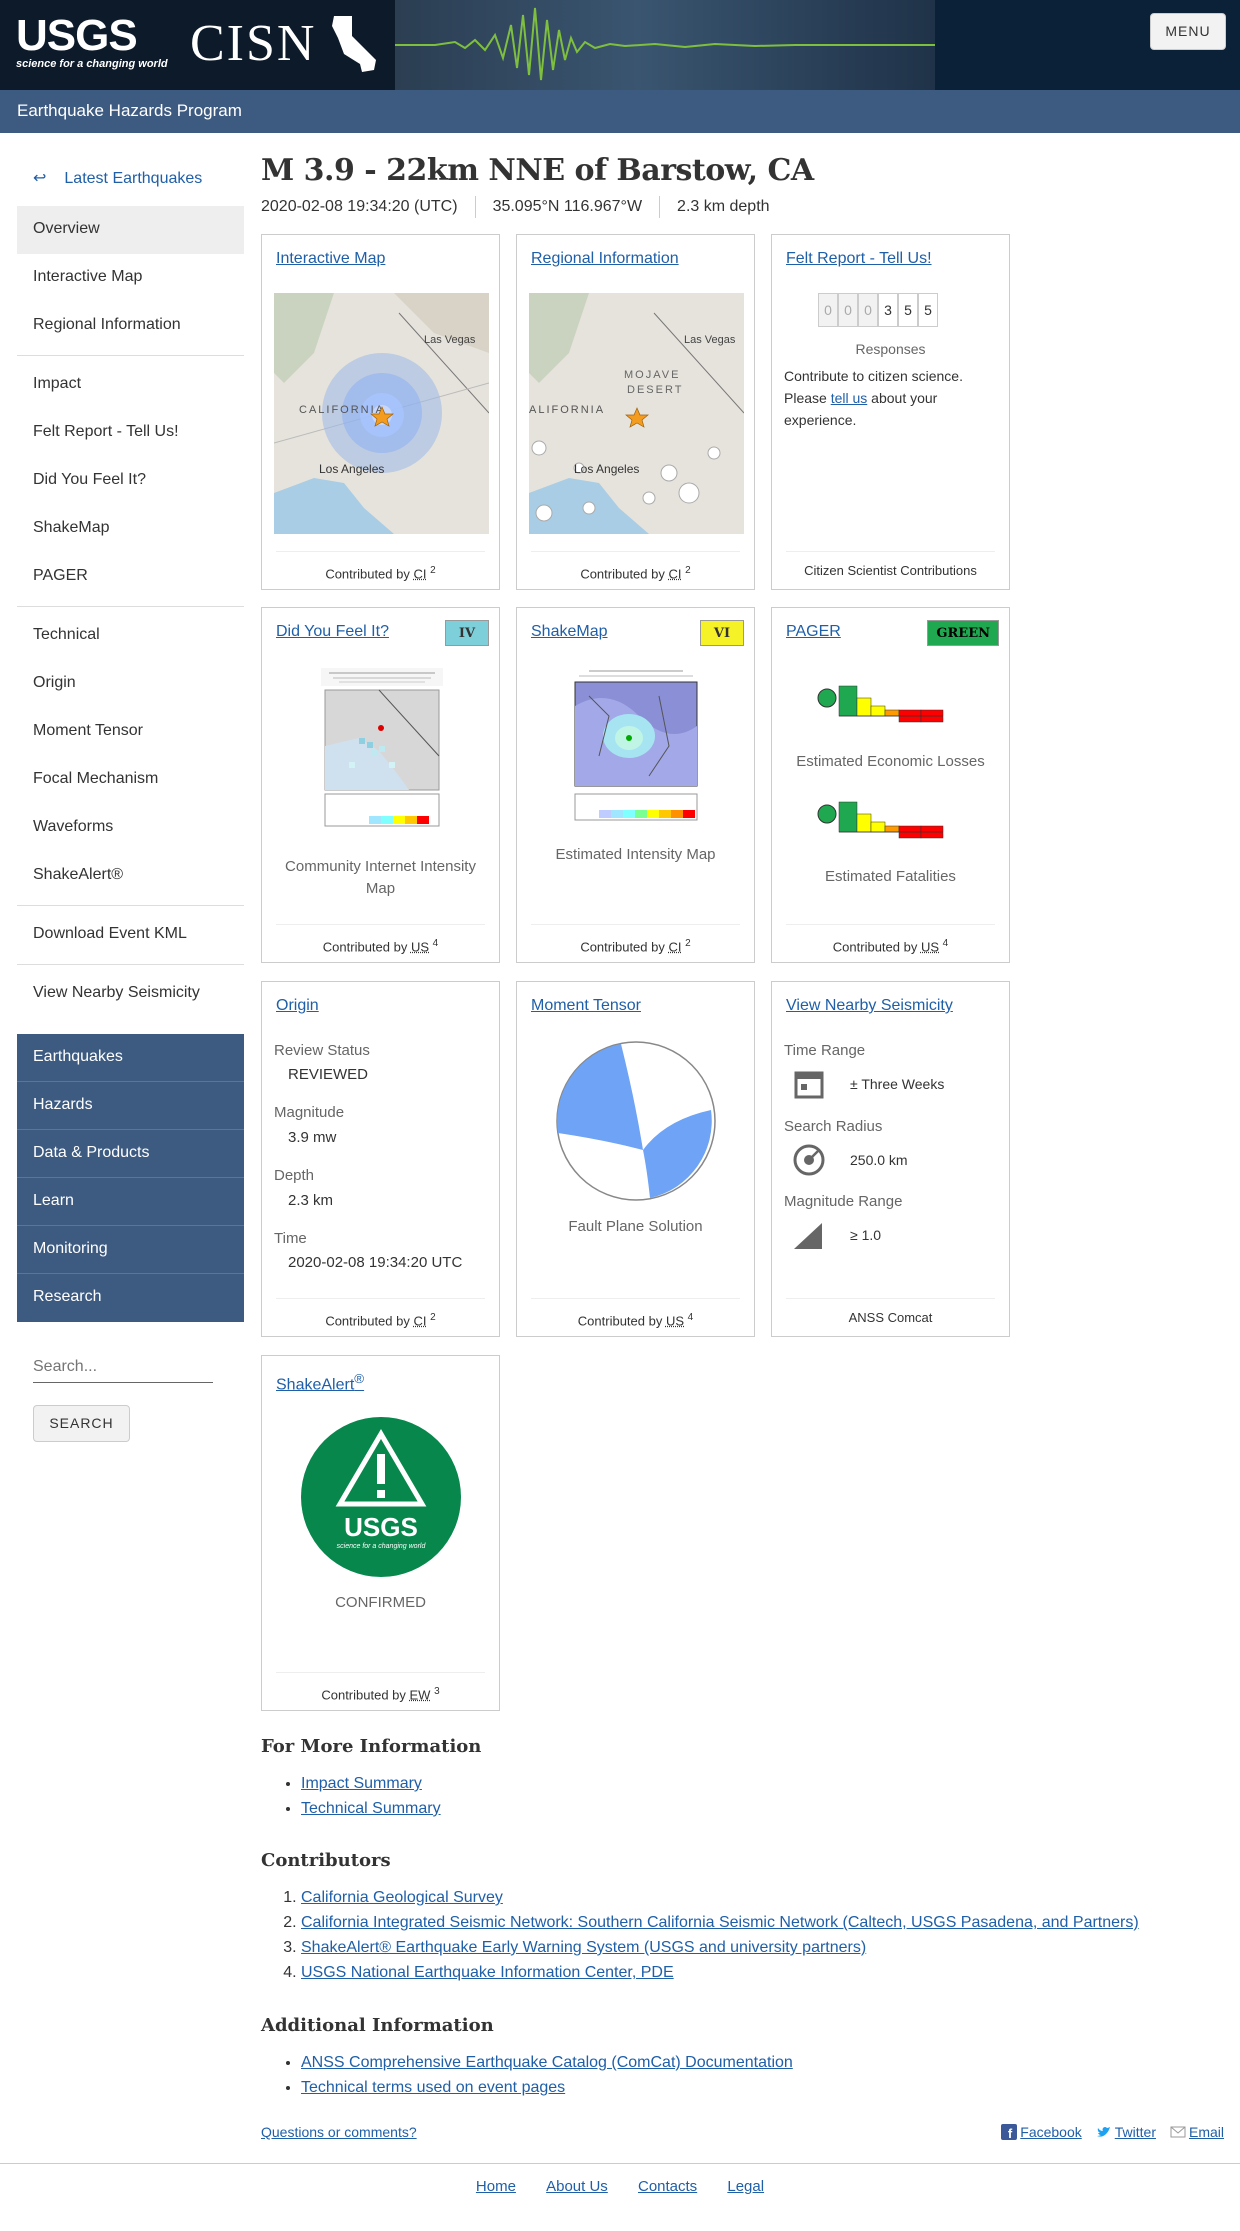 This screenshot has width=1240, height=2231. What do you see at coordinates (253, 43) in the screenshot?
I see `cisn-logo: CISN` at bounding box center [253, 43].